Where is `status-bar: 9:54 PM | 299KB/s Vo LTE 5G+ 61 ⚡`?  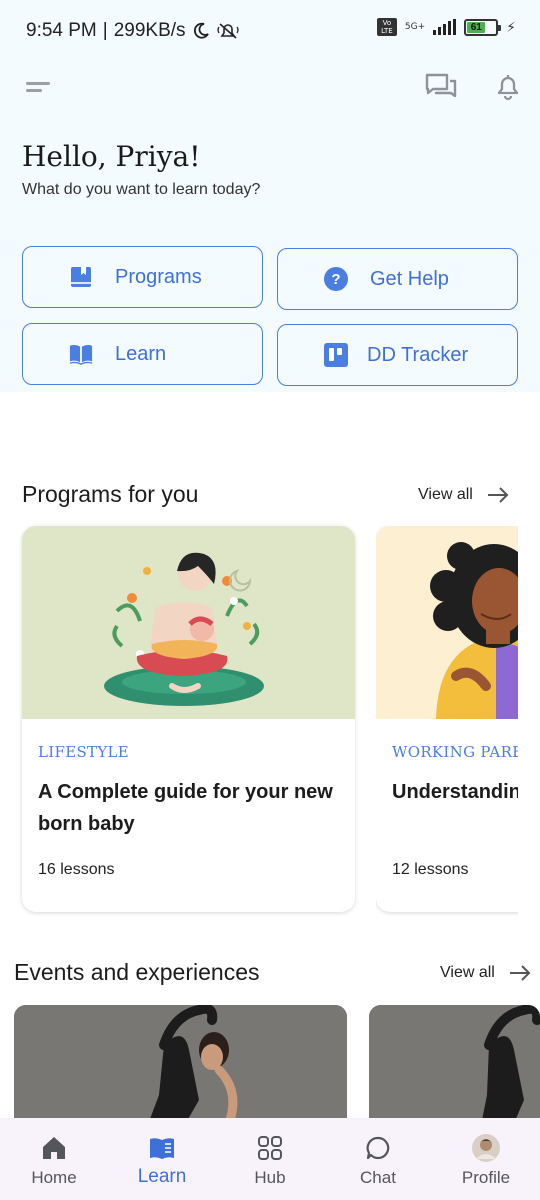
status-bar: 9:54 PM | 299KB/s Vo LTE 5G+ 61 ⚡ is located at coordinates (270, 32).